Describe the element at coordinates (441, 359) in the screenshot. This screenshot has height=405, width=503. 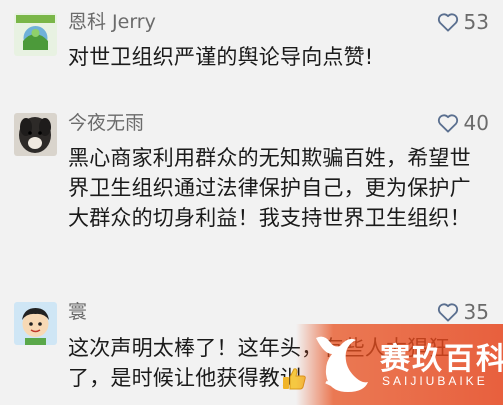
I see `watermark-title: 赛玖百科` at that location.